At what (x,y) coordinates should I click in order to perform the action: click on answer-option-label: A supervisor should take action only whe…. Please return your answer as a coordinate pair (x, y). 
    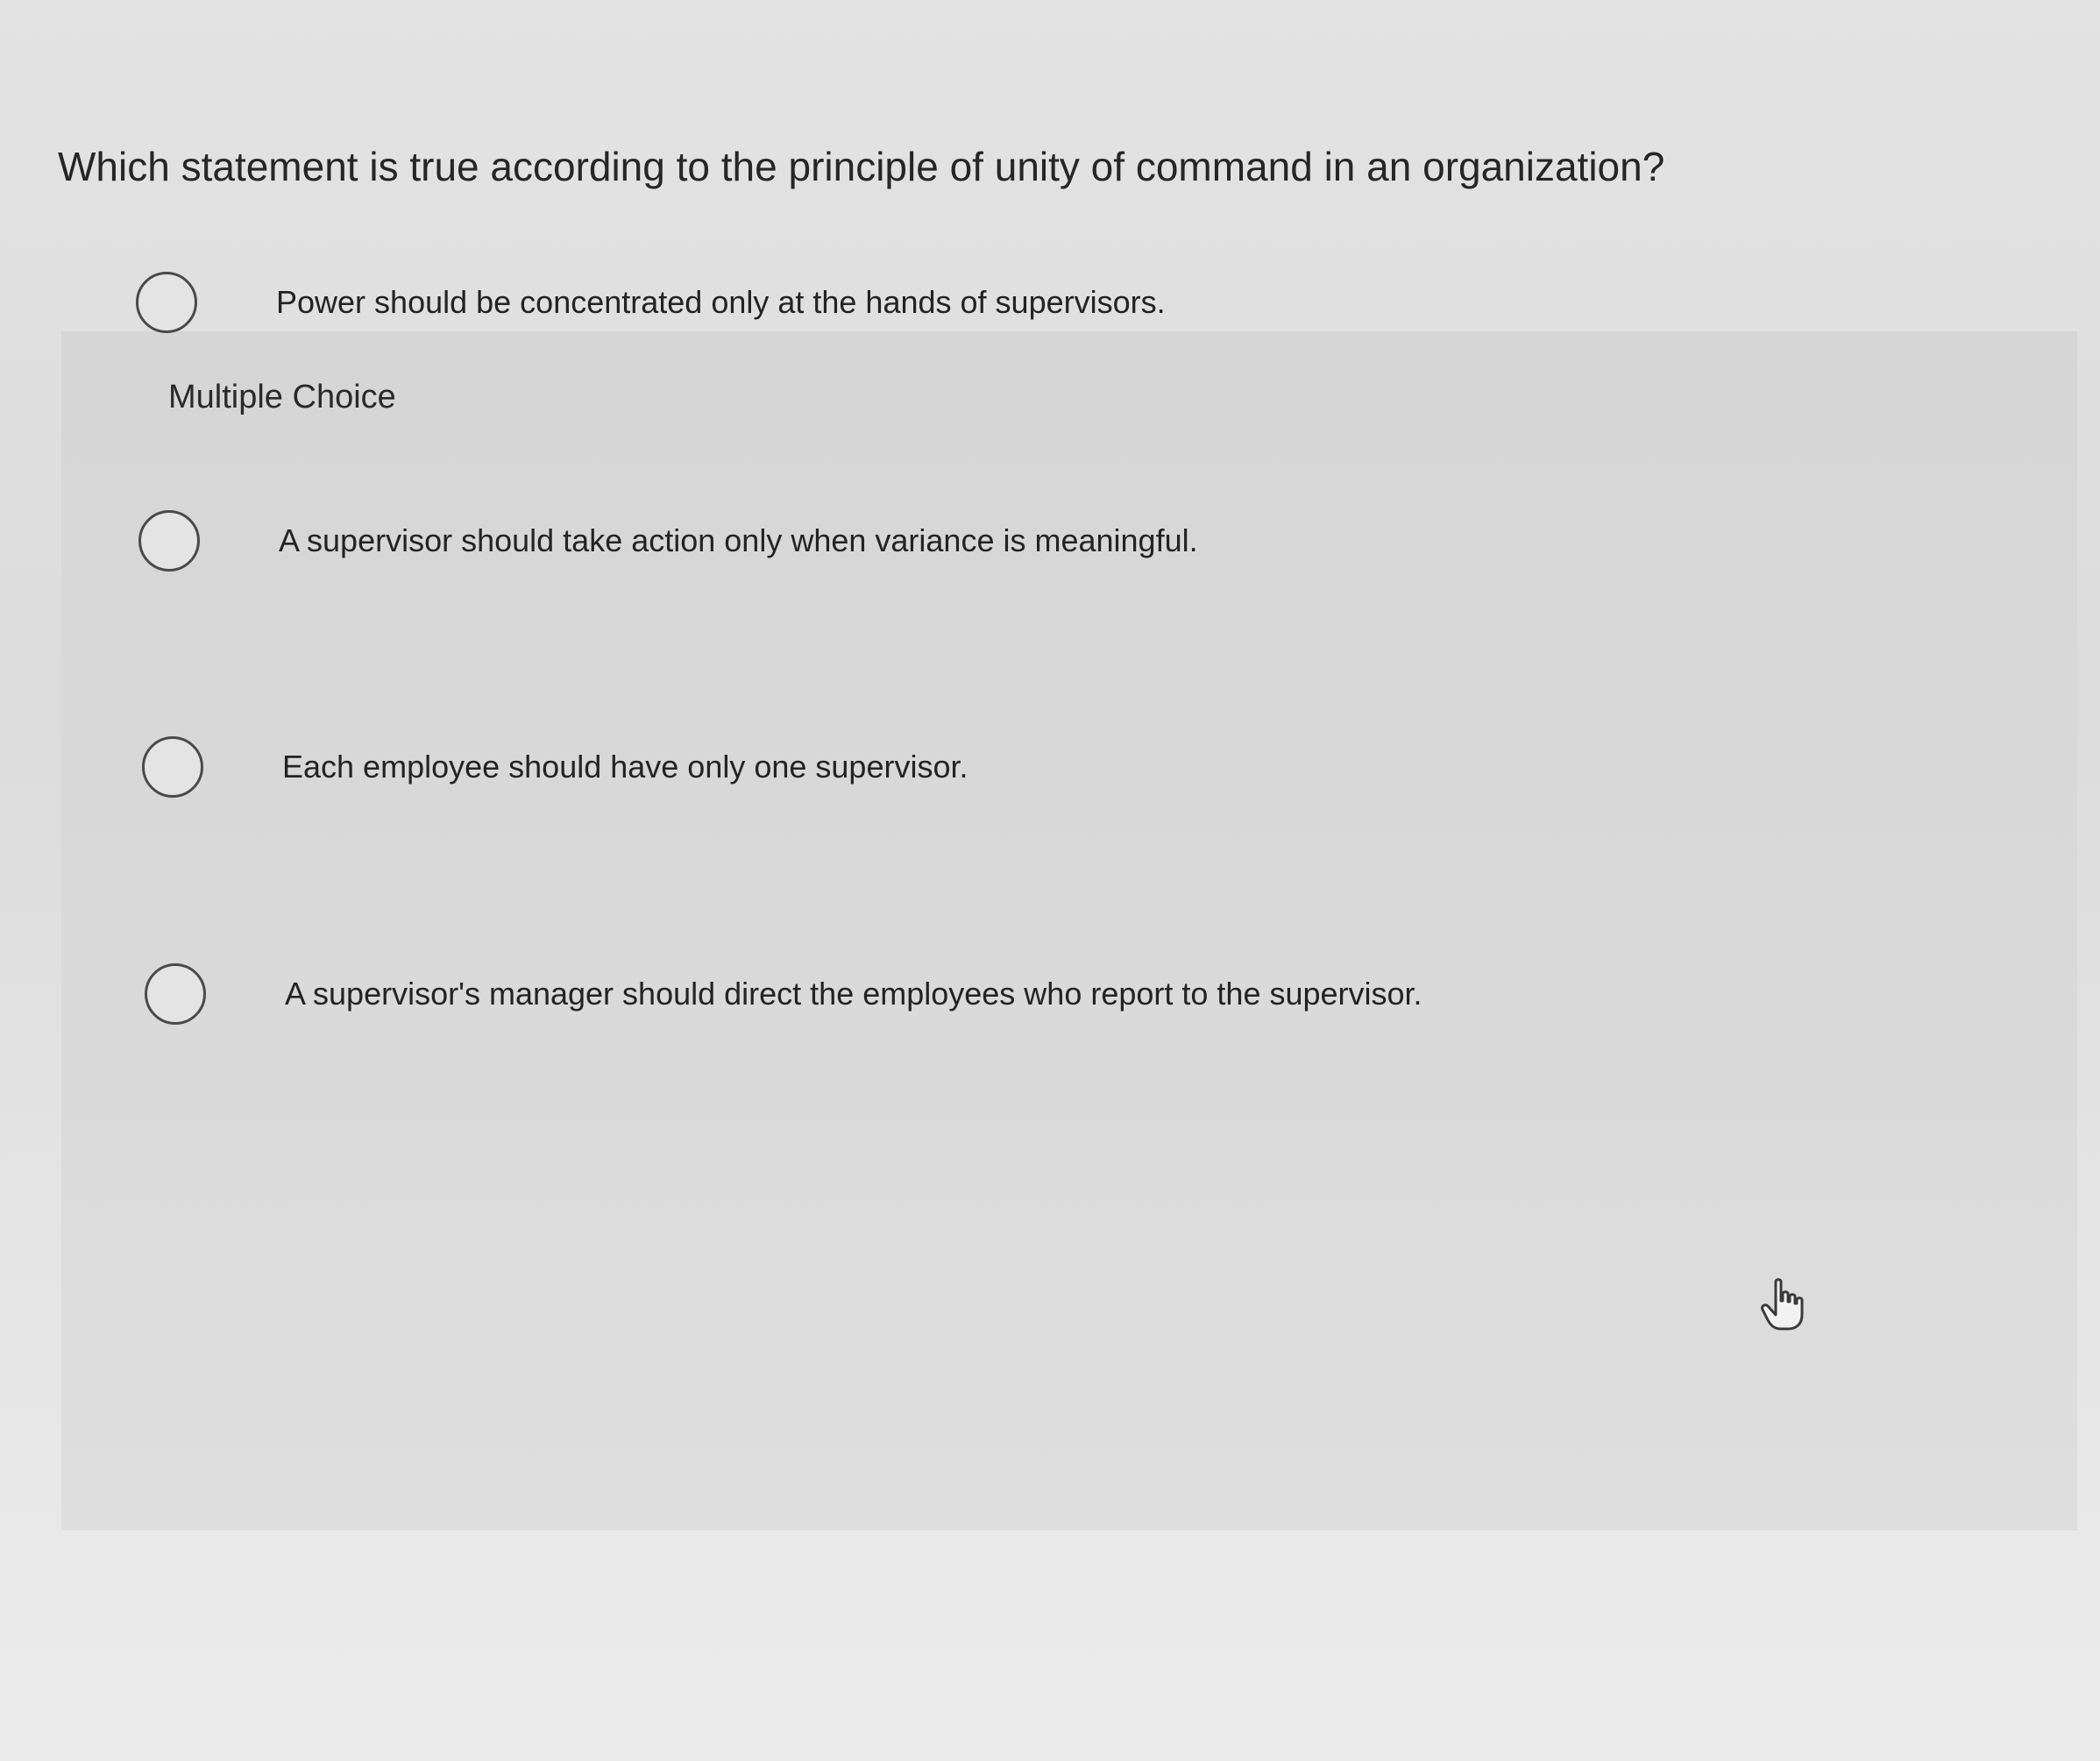
    Looking at the image, I should click on (739, 541).